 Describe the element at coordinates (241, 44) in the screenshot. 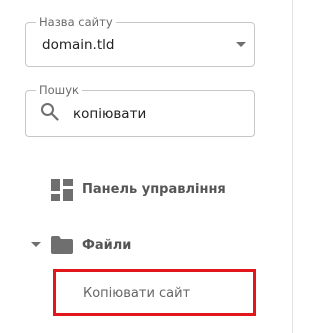

I see `dropdown-arrow-icon` at that location.